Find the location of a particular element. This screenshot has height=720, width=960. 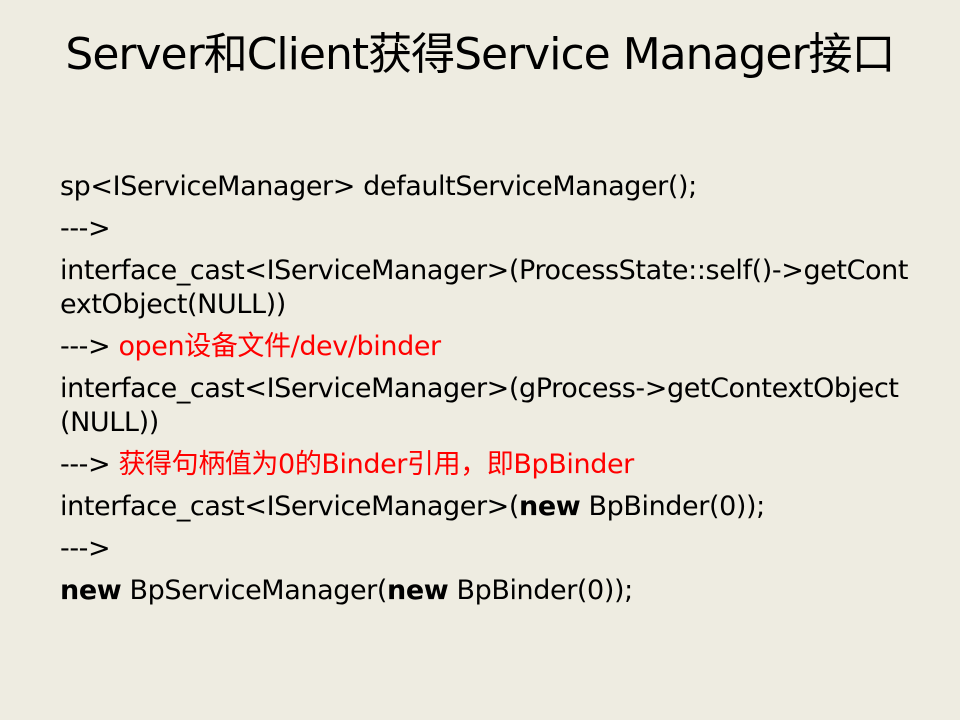

code-line-bpservicemanager: new BpServiceManager(new BpBinder(0)); is located at coordinates (490, 591).